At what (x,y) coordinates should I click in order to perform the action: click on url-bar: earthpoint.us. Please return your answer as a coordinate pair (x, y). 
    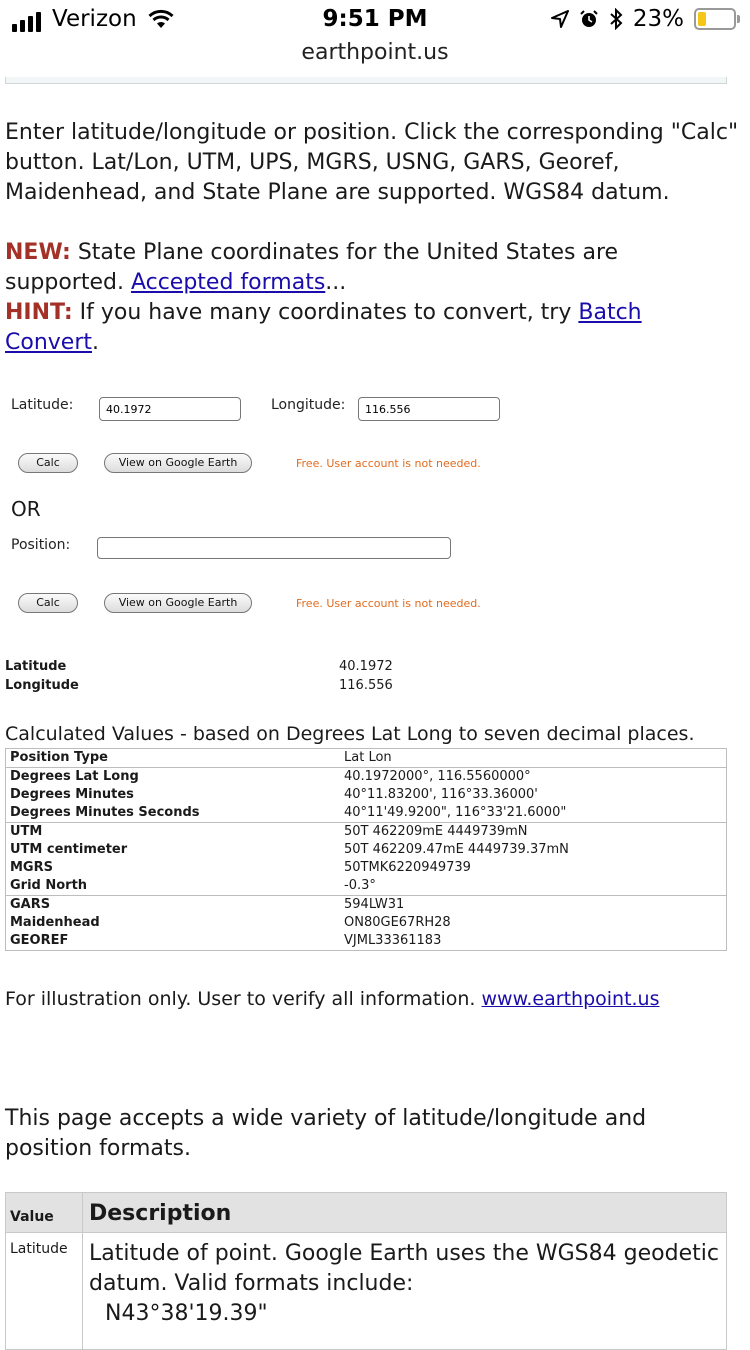
    Looking at the image, I should click on (375, 52).